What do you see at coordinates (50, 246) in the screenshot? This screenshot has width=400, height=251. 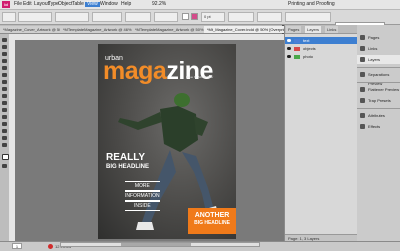 I see `preflight-error-icon` at bounding box center [50, 246].